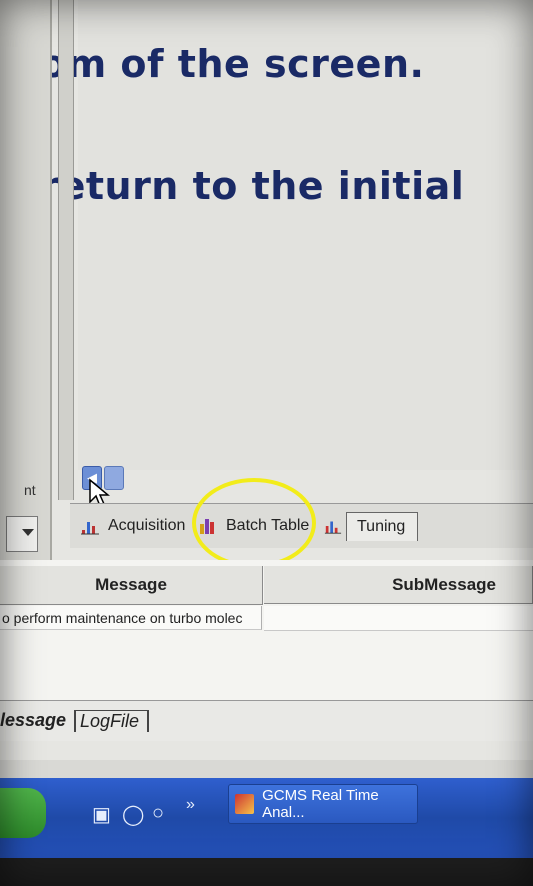 Image resolution: width=533 pixels, height=886 pixels. Describe the element at coordinates (232, 64) in the screenshot. I see `instruction-line-1: om of the screen.` at that location.